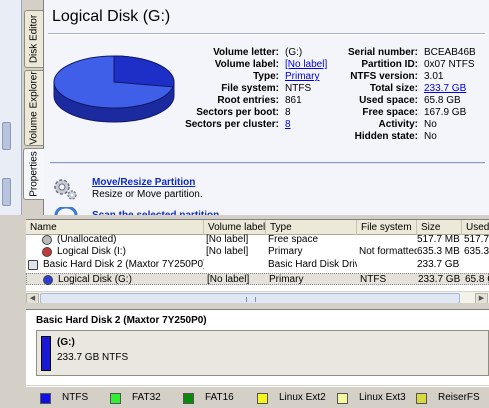 This screenshot has width=489, height=408. Describe the element at coordinates (388, 251) in the screenshot. I see `cell-fs: Not formatted` at that location.